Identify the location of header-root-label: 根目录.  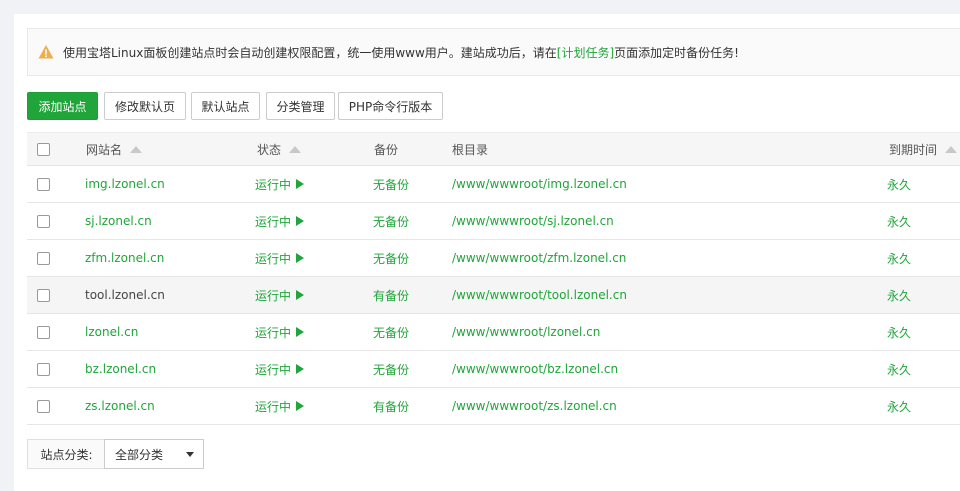
(470, 149).